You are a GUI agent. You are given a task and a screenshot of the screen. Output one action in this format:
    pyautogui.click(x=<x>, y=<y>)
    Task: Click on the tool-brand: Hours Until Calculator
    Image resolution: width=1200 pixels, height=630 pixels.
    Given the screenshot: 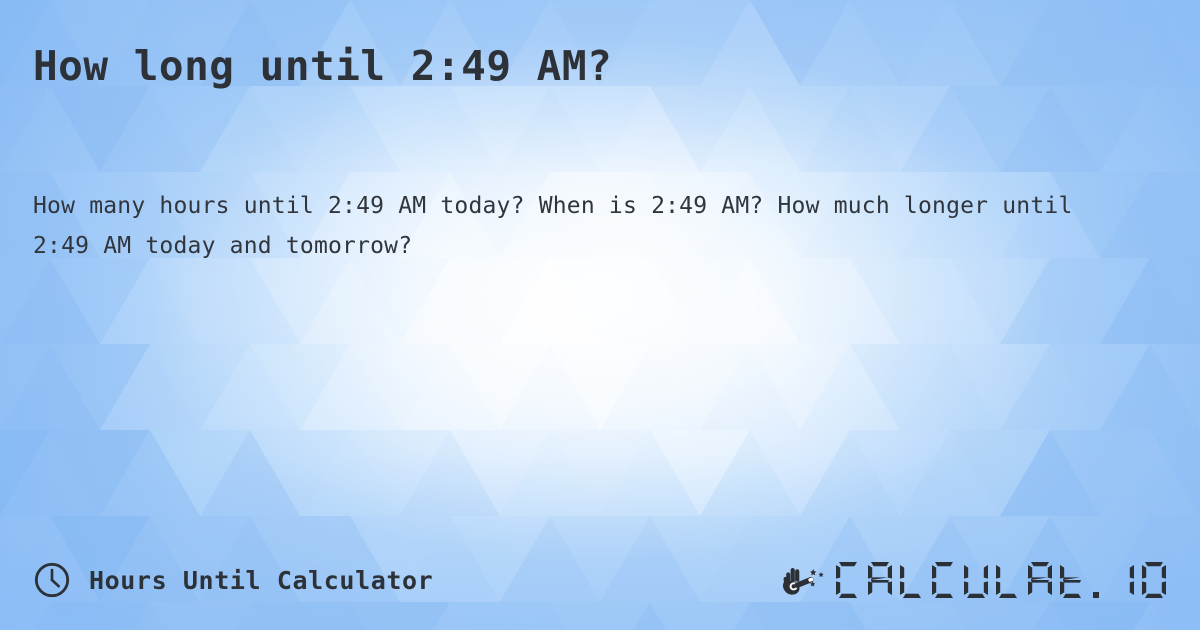 What is the action you would take?
    pyautogui.click(x=233, y=580)
    